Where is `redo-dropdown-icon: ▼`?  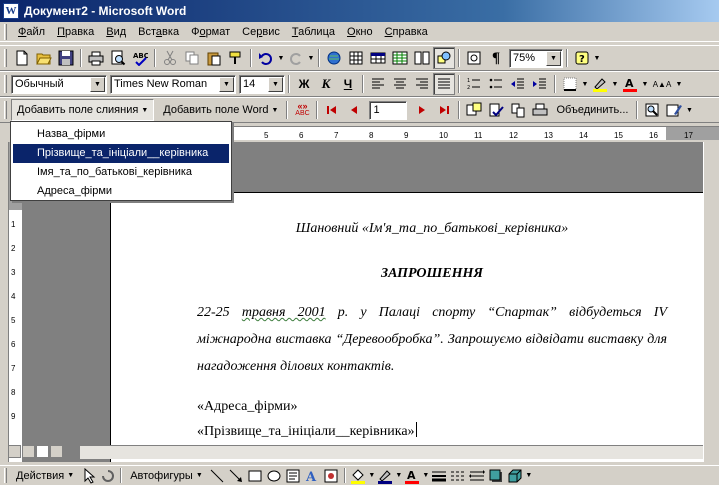
redo-dropdown-icon: ▼ is located at coordinates (311, 58).